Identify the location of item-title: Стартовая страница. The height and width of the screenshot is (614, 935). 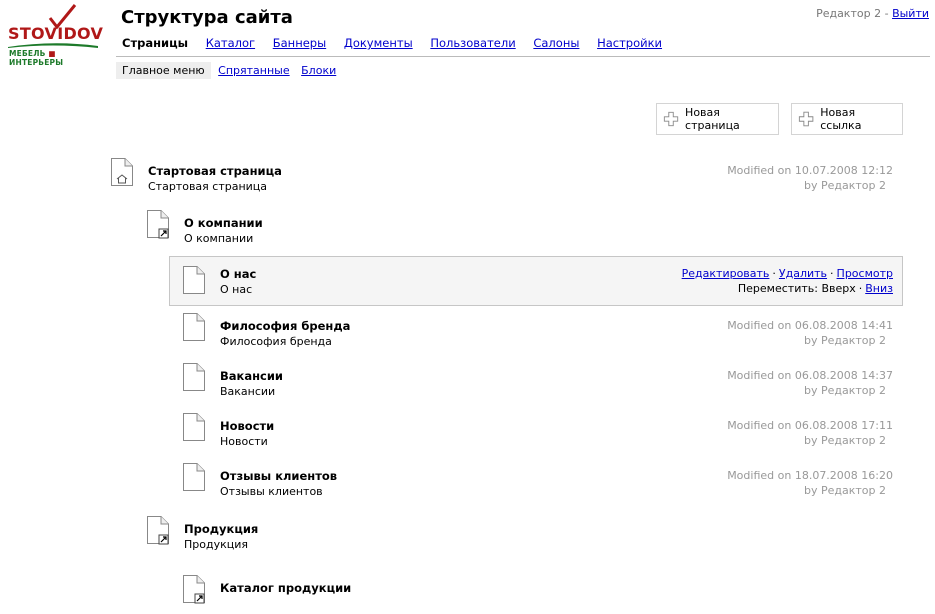
(215, 171).